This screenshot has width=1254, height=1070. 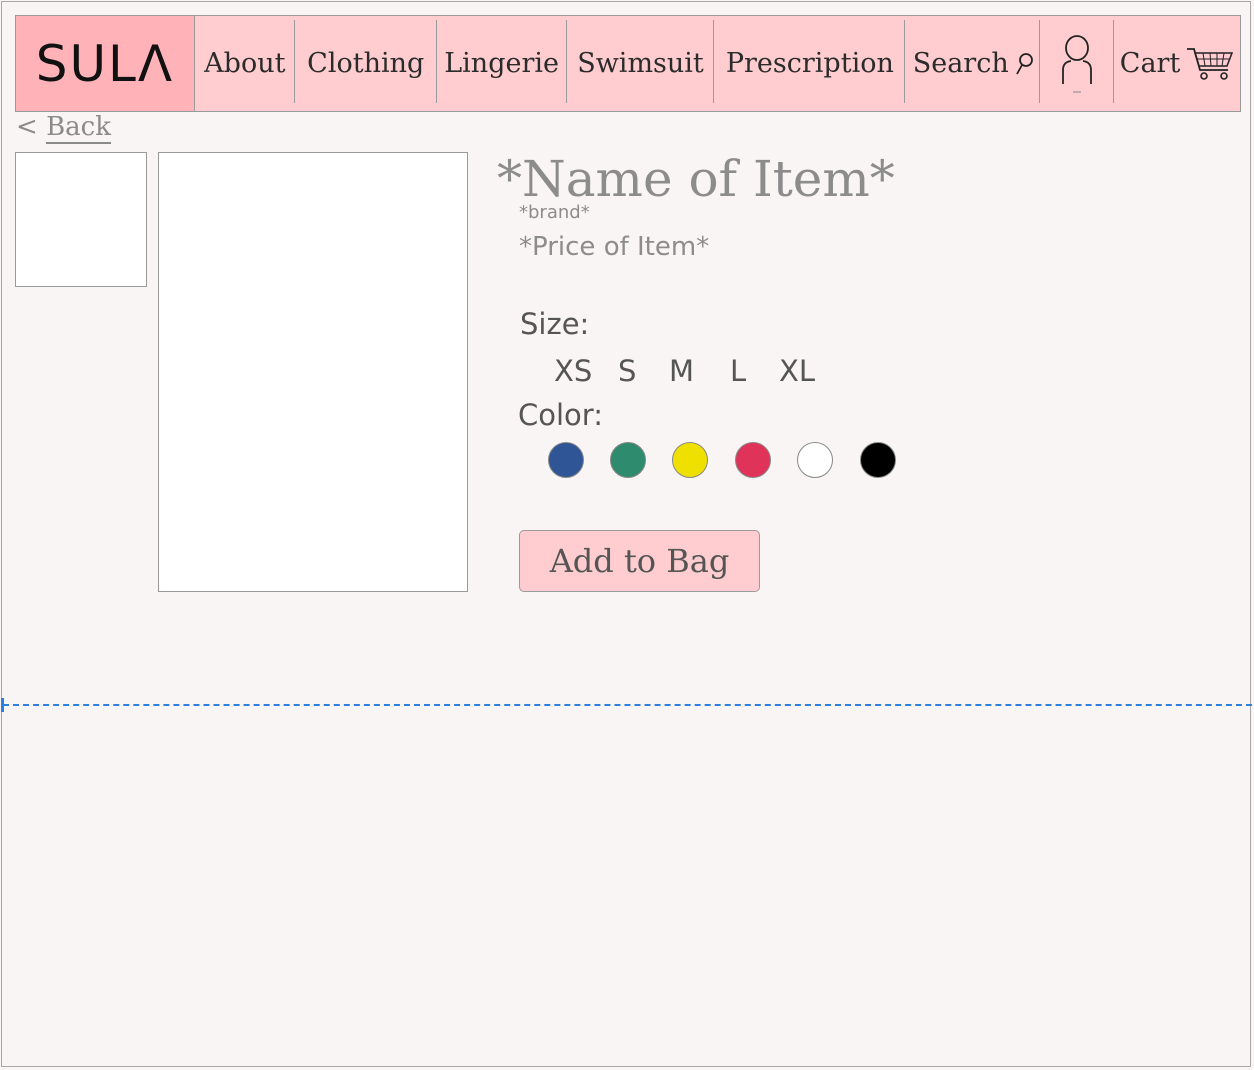 I want to click on nav-about: About, so click(x=245, y=63).